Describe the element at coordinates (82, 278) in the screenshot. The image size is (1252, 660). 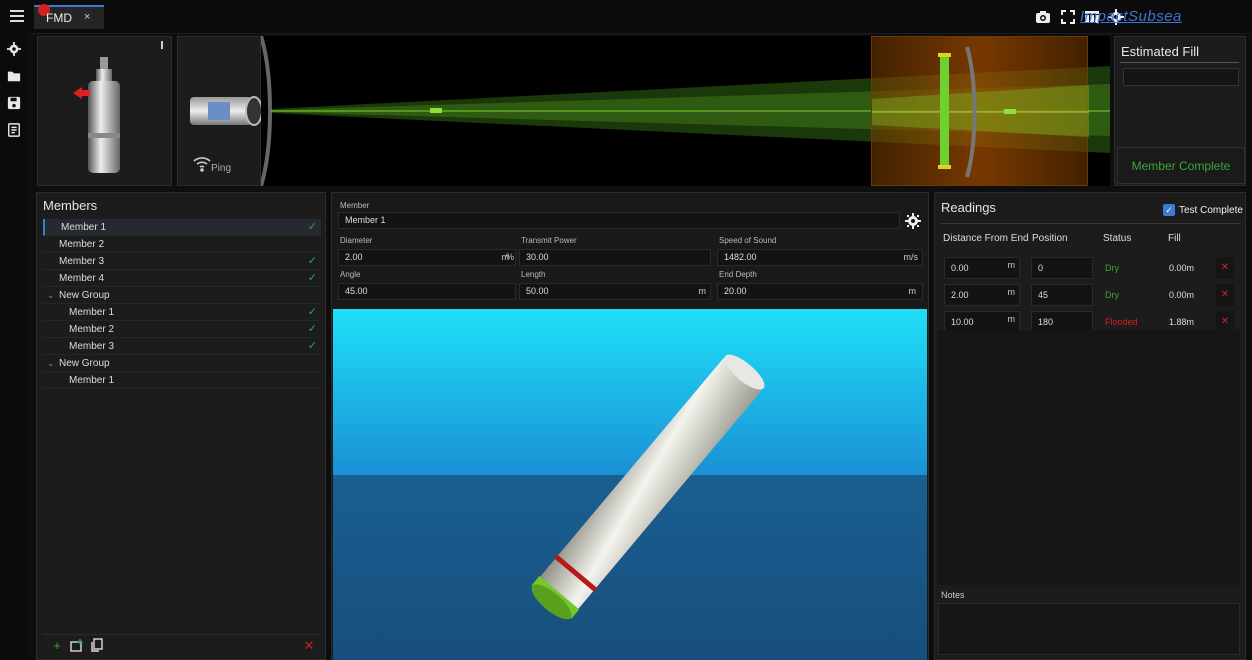
I see `member-label: Member 4` at that location.